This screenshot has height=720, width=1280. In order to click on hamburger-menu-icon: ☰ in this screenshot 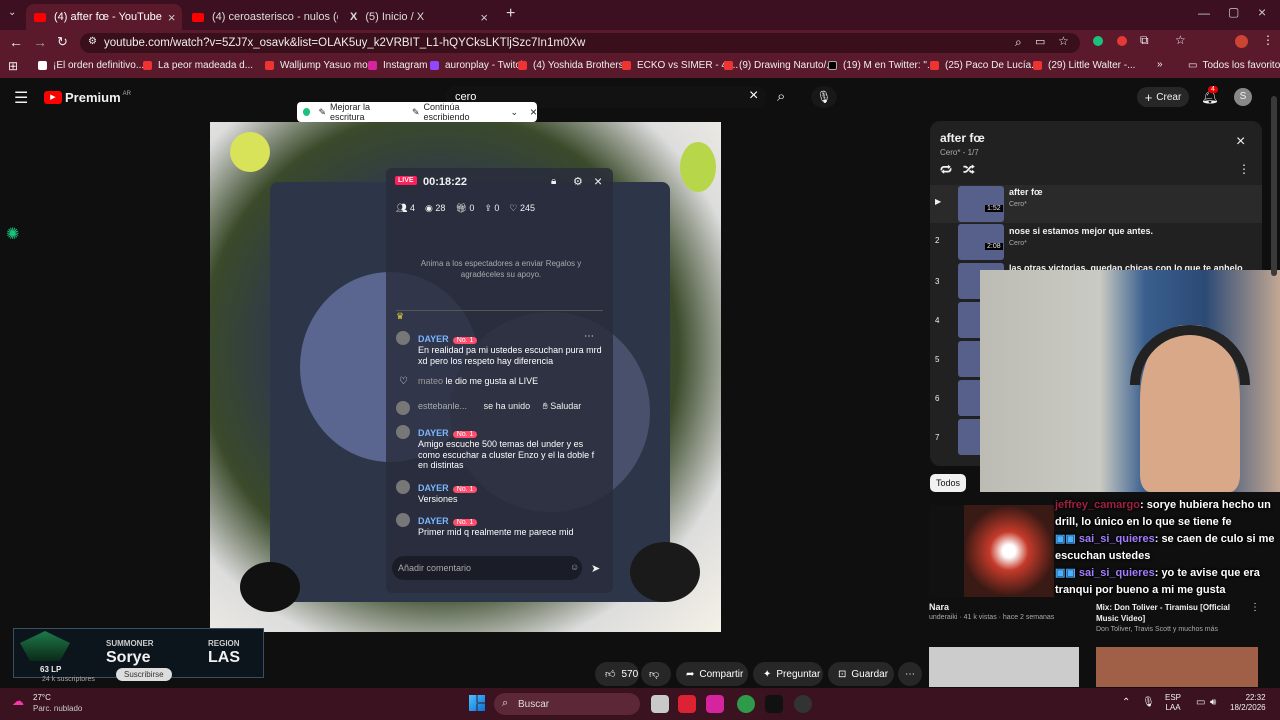, I will do `click(21, 98)`.